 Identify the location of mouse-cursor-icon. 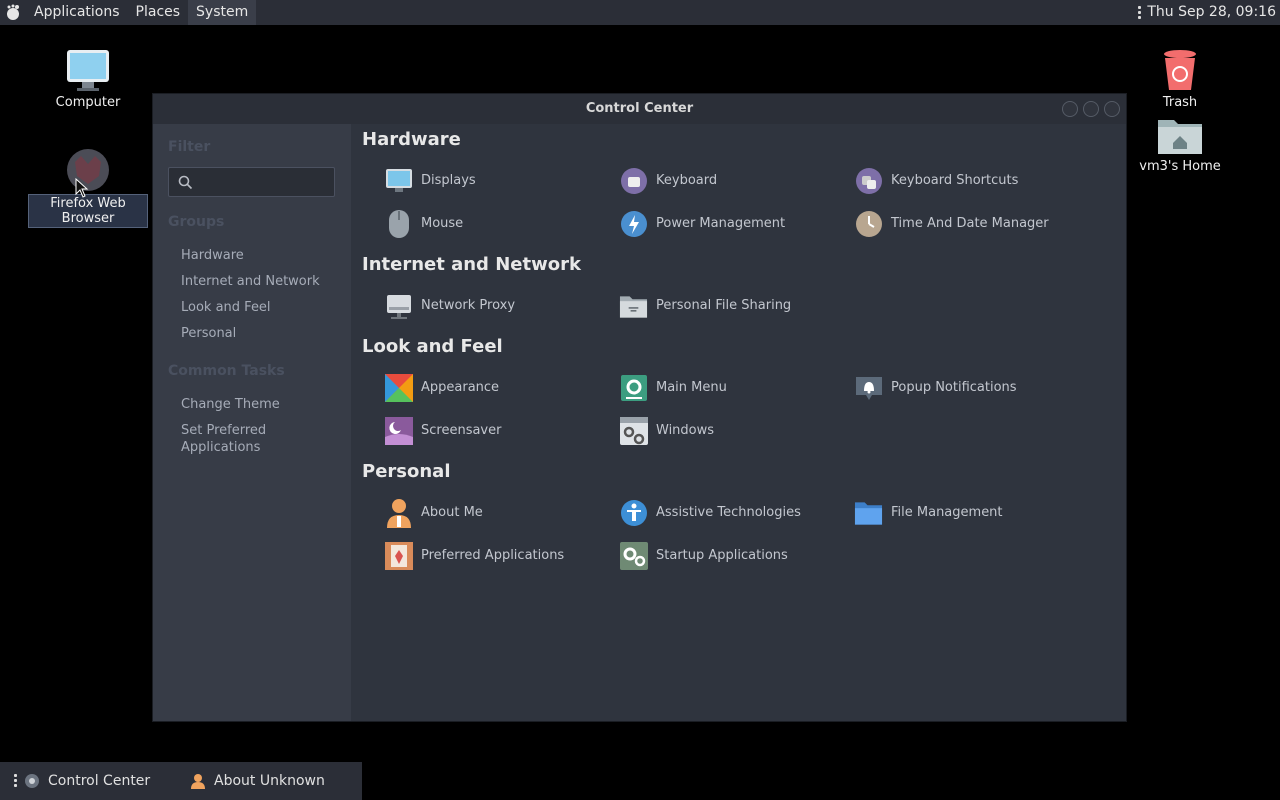
(82, 188).